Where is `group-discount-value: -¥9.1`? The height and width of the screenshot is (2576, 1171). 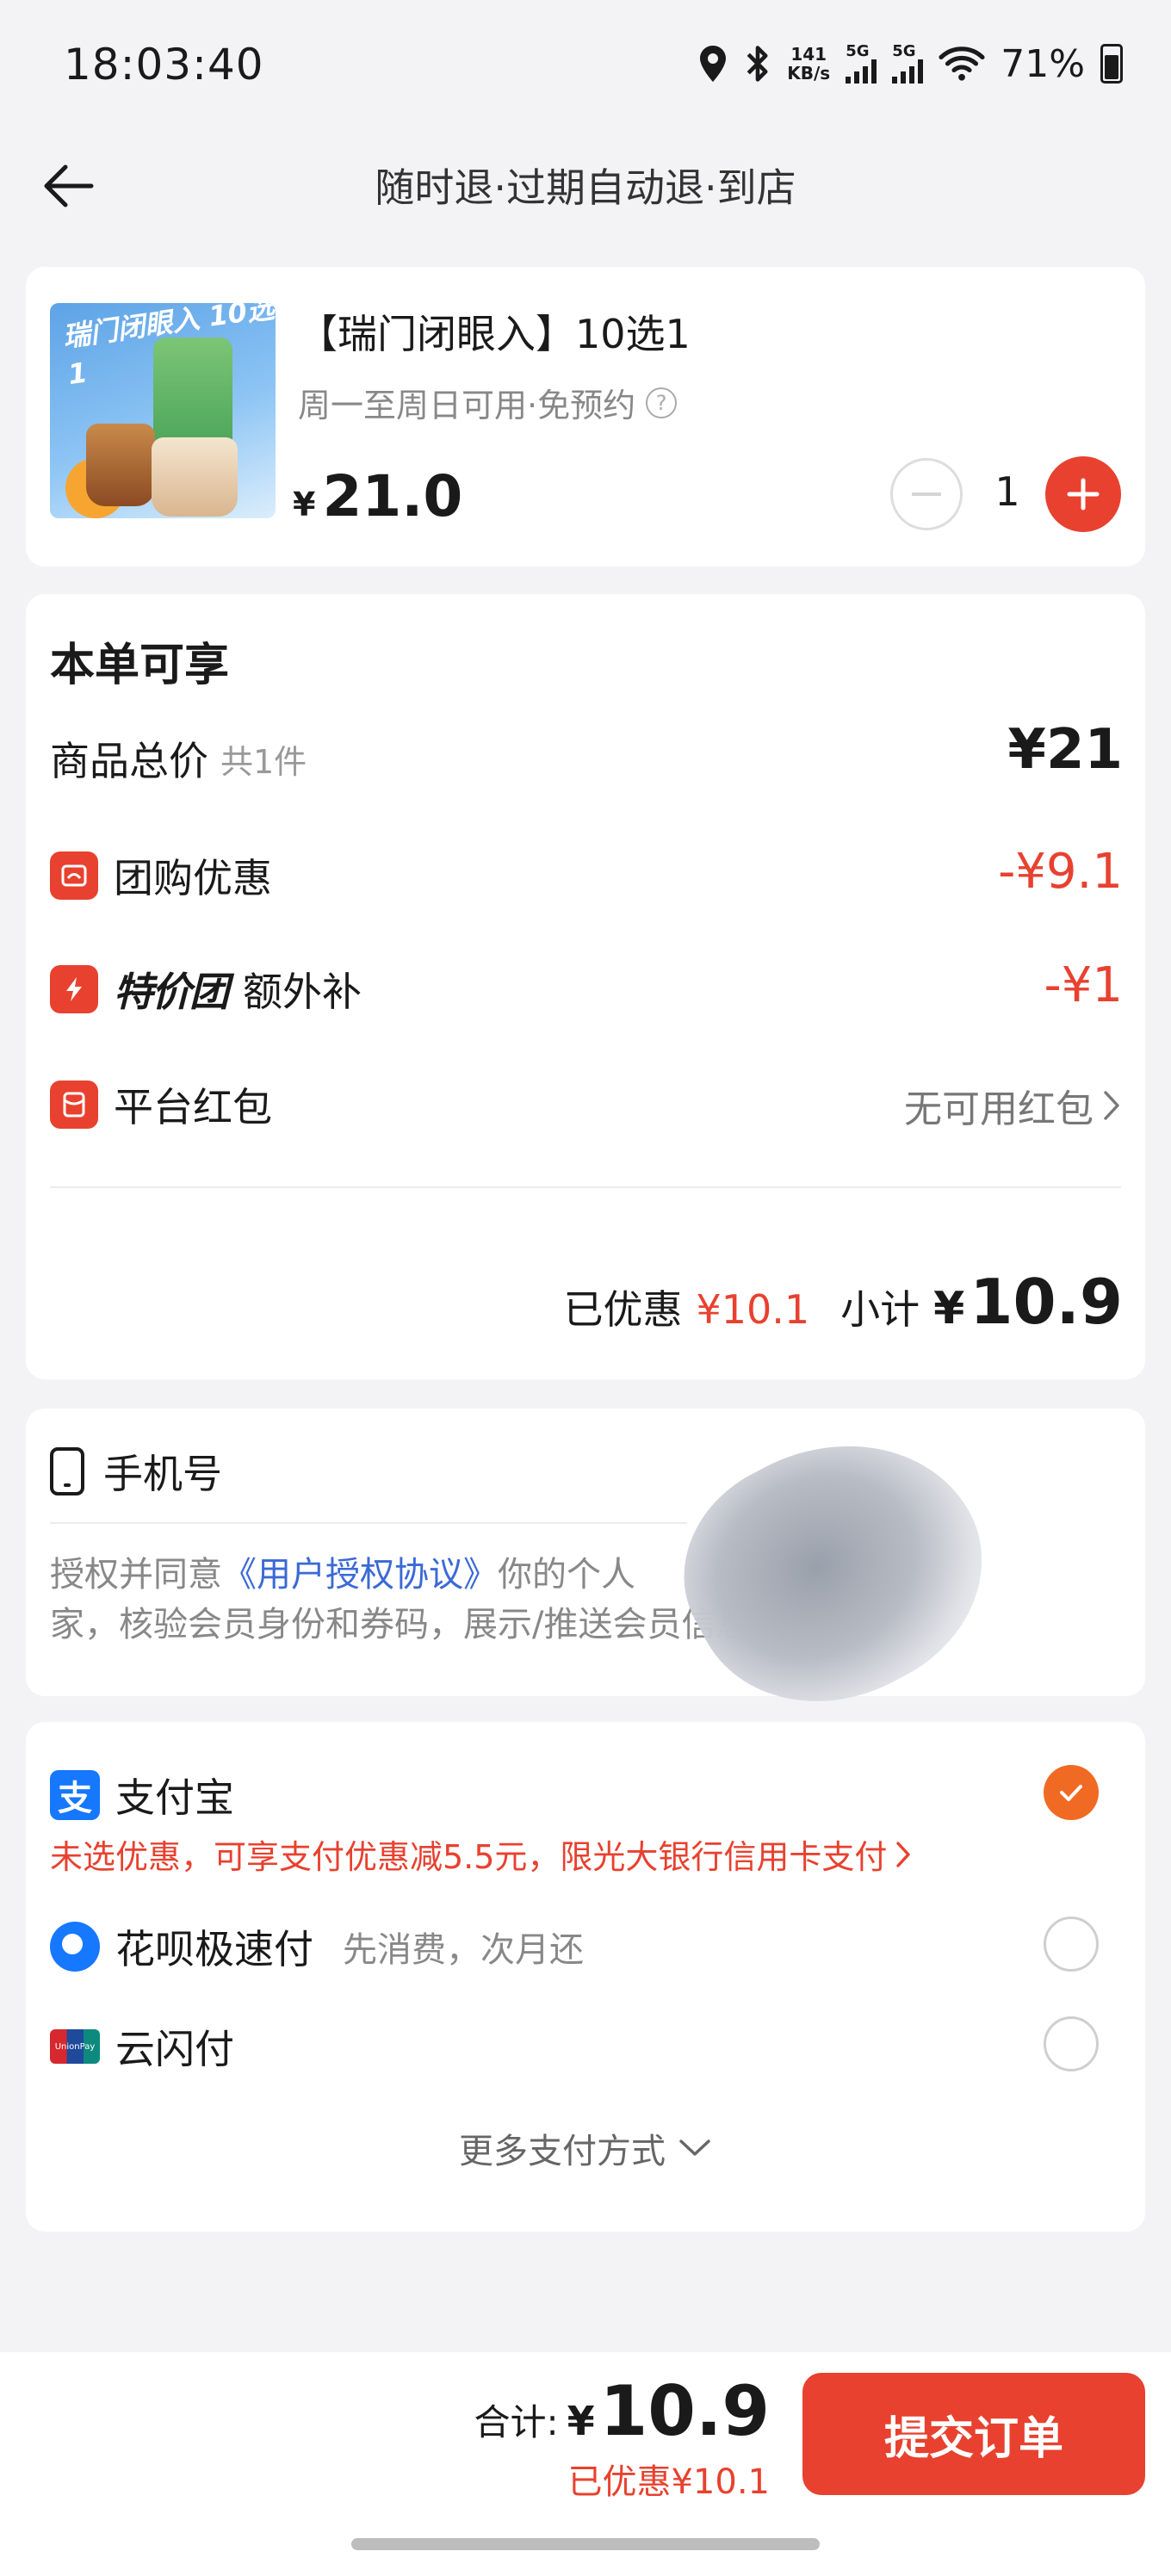
group-discount-value: -¥9.1 is located at coordinates (1060, 872).